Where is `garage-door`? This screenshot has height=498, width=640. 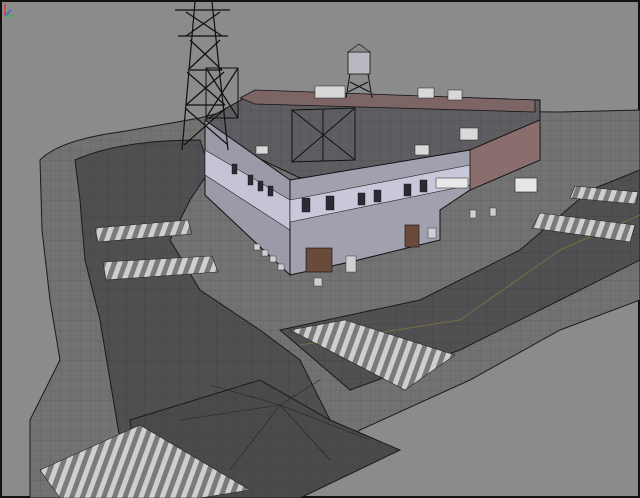
garage-door is located at coordinates (319, 260).